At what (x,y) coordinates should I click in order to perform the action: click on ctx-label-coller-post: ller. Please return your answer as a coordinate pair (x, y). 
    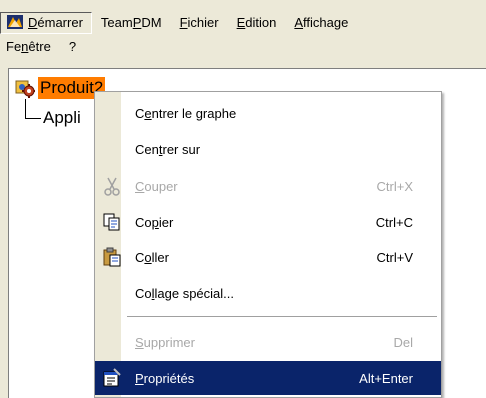
    Looking at the image, I should click on (160, 257).